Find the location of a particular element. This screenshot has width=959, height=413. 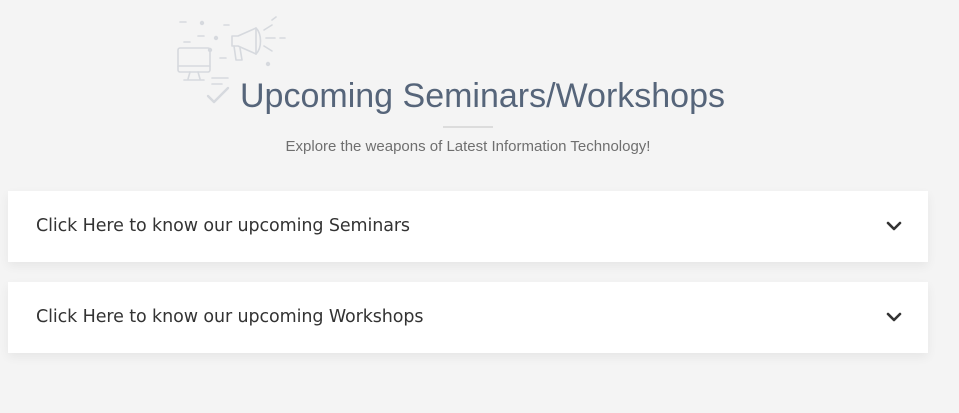

accordion-label-seminars: Click Here to know our upcoming Seminars is located at coordinates (223, 226).